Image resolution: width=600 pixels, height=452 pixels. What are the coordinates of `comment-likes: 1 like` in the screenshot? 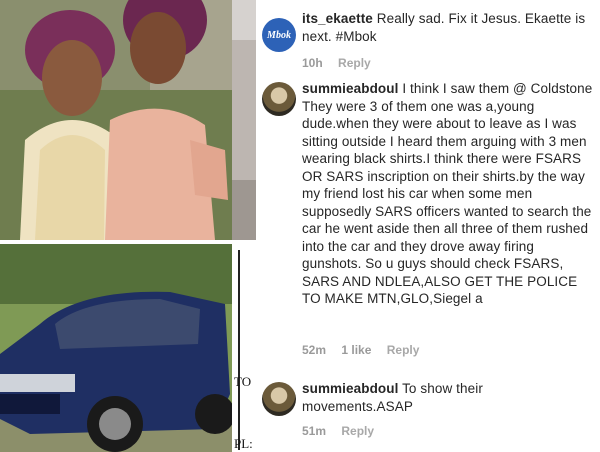 It's located at (356, 350).